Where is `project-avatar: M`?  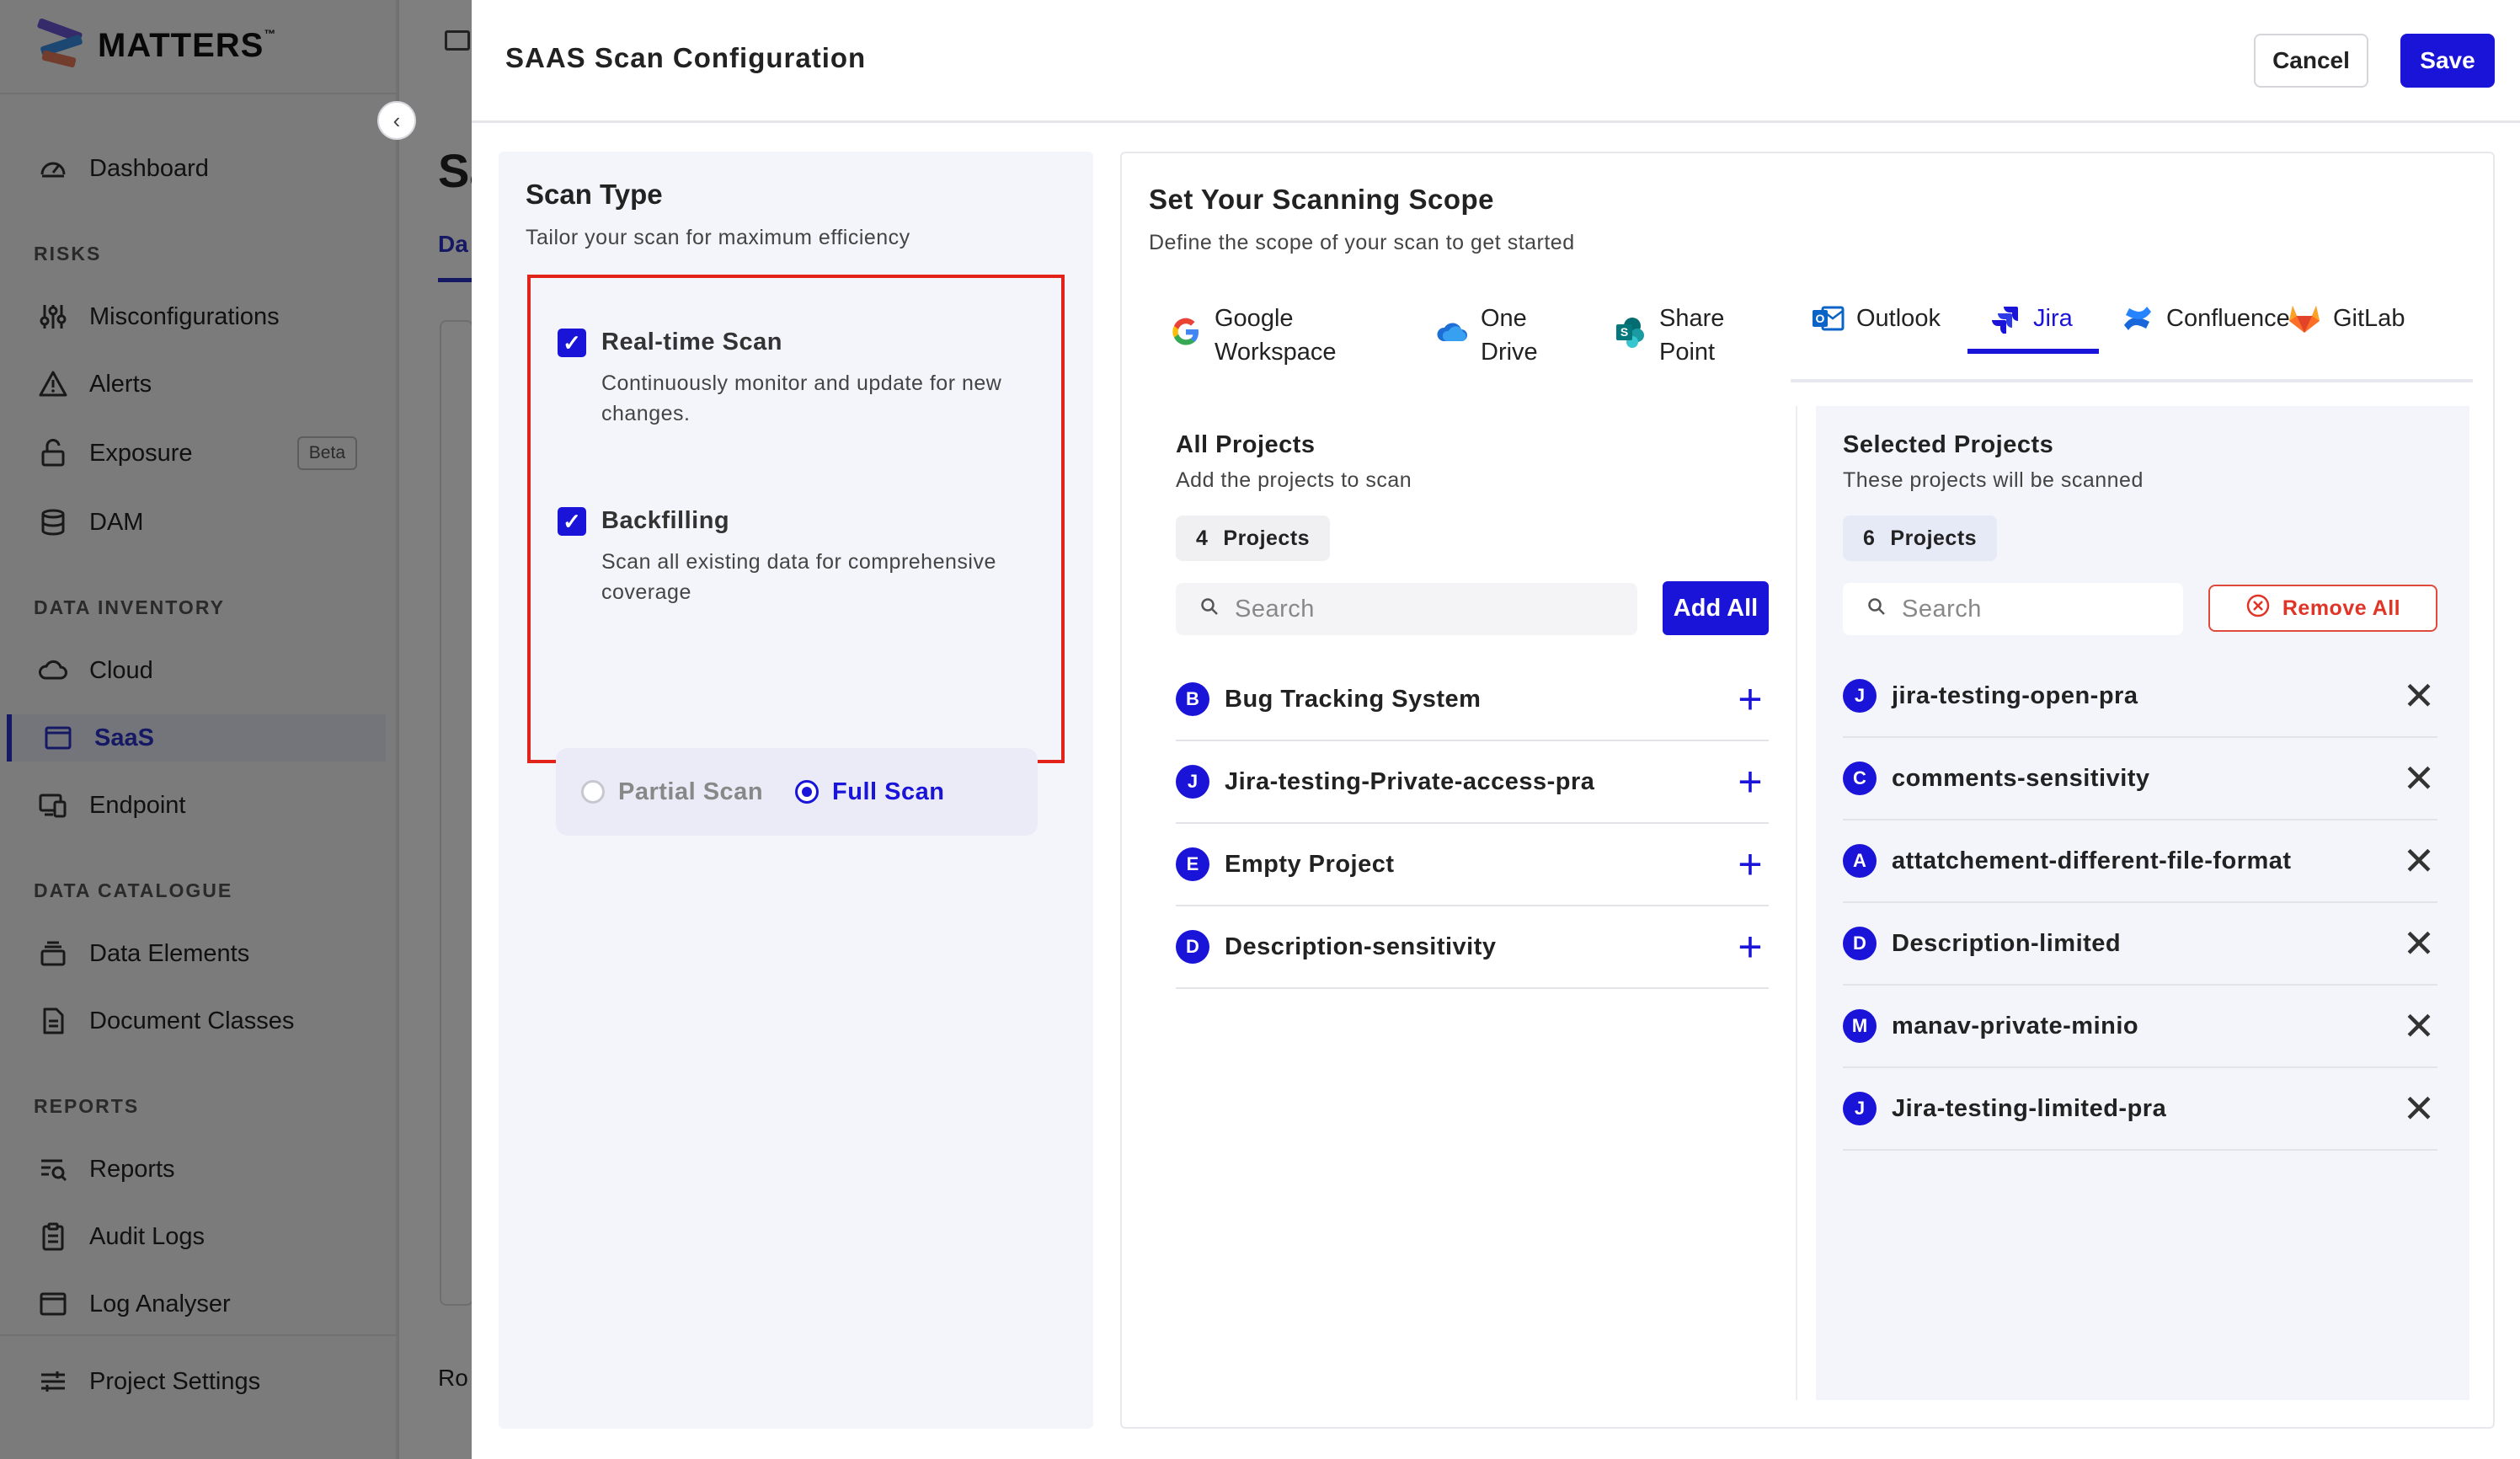 project-avatar: M is located at coordinates (1860, 1026).